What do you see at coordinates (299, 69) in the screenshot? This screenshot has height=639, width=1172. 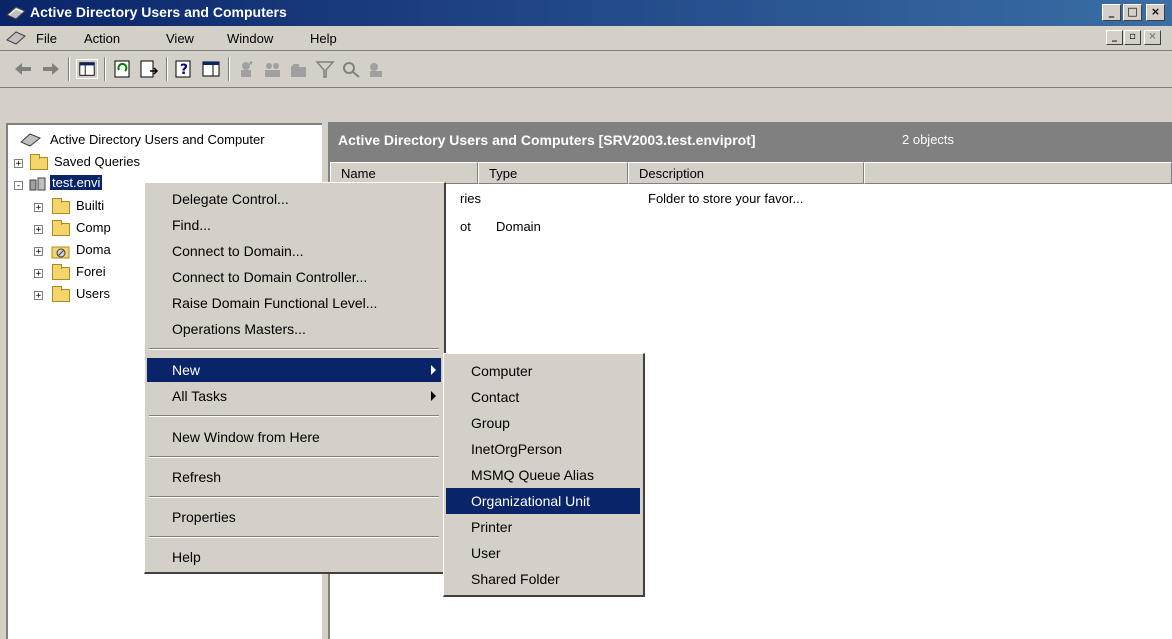 I see `new-ou-icon` at bounding box center [299, 69].